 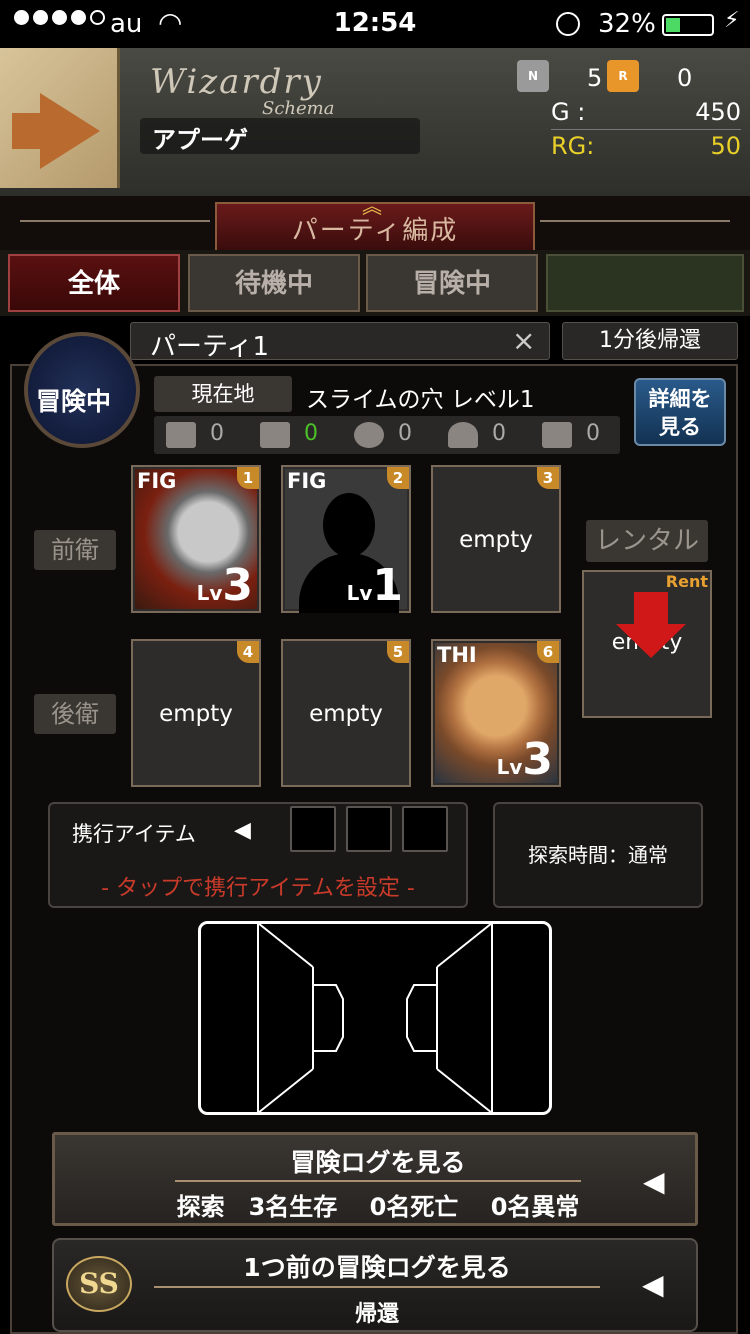 I want to click on n-ticket-count: 5, so click(x=595, y=78).